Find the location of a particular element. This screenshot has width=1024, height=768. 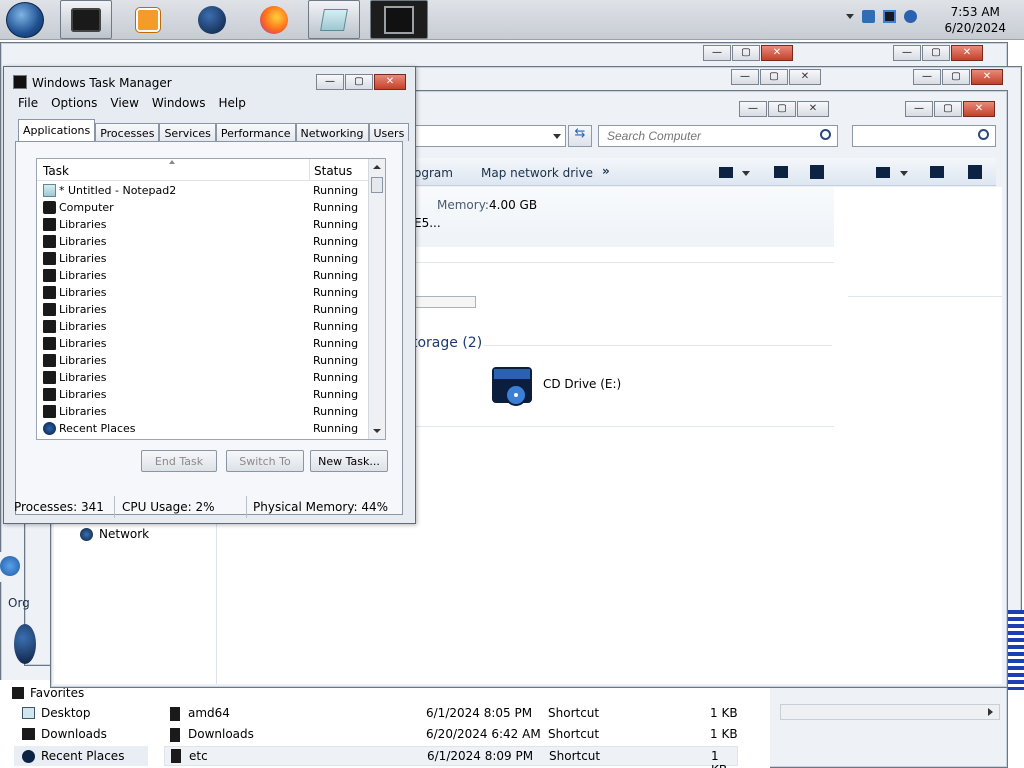

tab-users: Users is located at coordinates (389, 132).